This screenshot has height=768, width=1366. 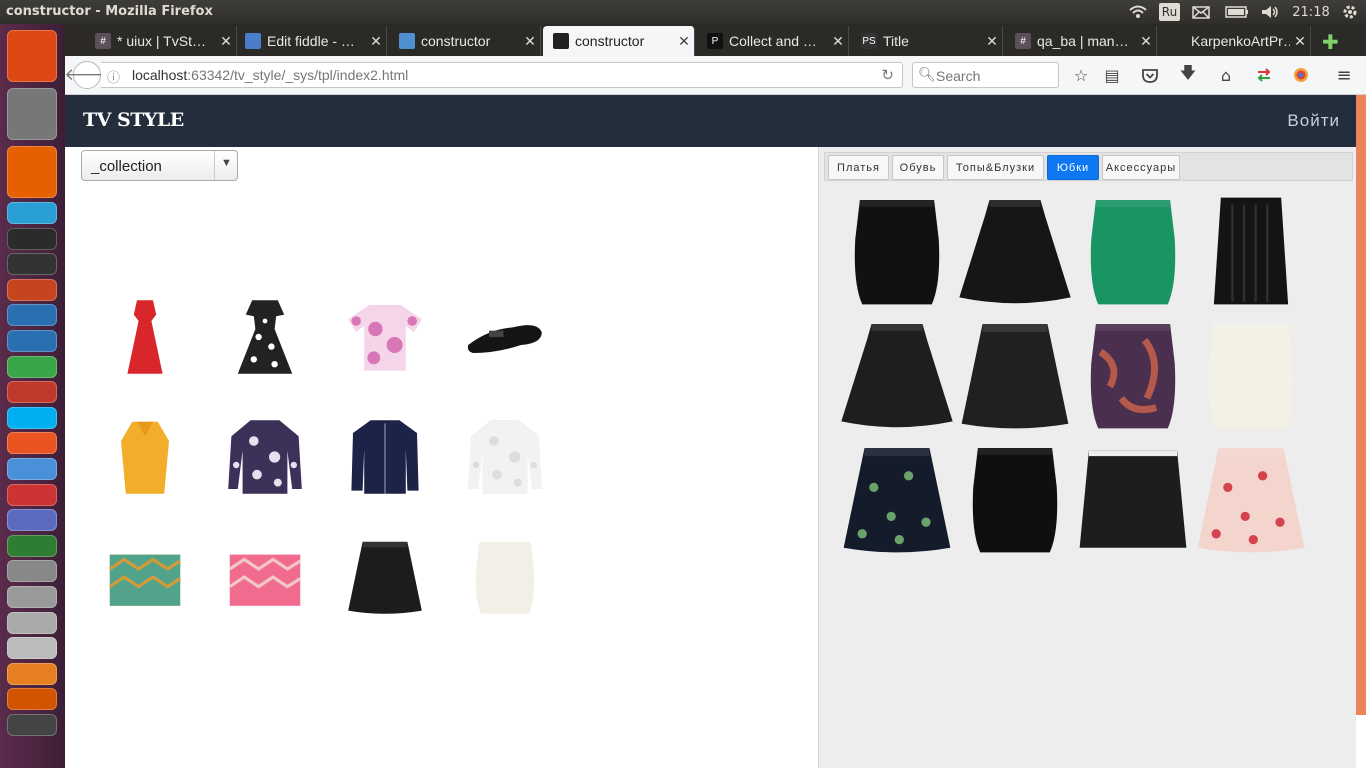 I want to click on launcher-browser-icon, so click(x=32, y=469).